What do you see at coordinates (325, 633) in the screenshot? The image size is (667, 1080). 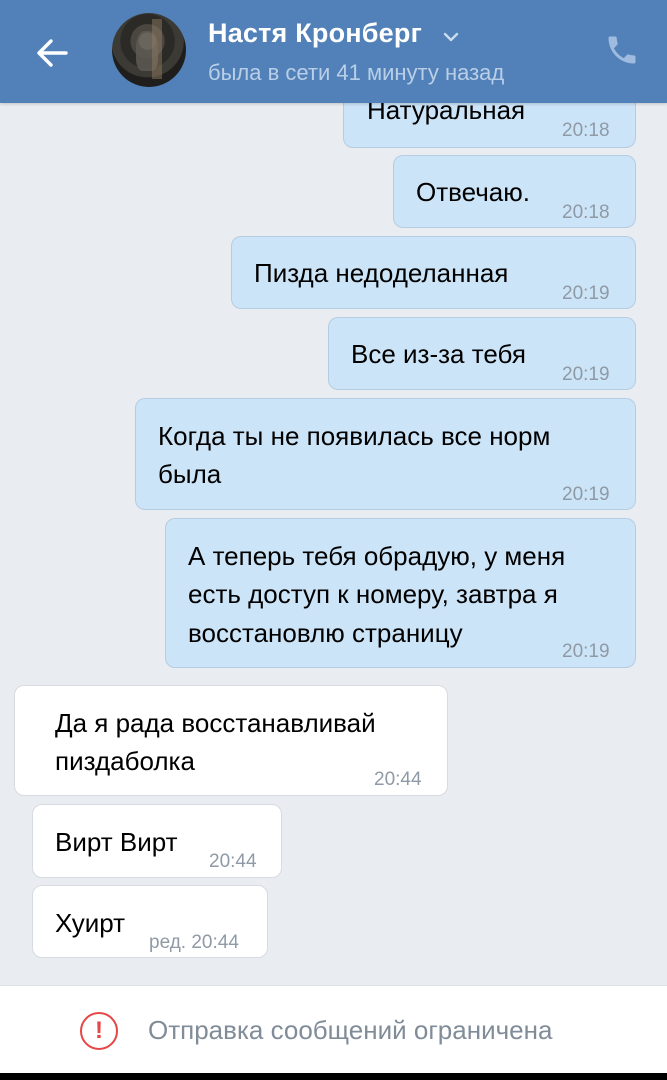 I see `message-text-line: восстановлю страницу` at bounding box center [325, 633].